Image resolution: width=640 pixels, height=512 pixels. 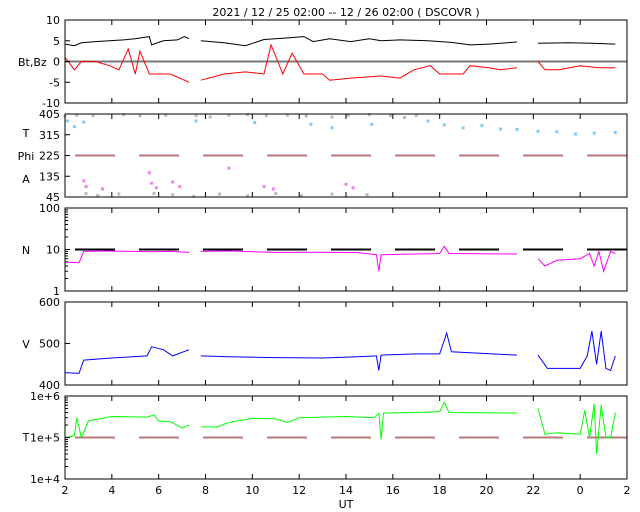 I want to click on y-tick-label: 100, so click(x=49, y=208).